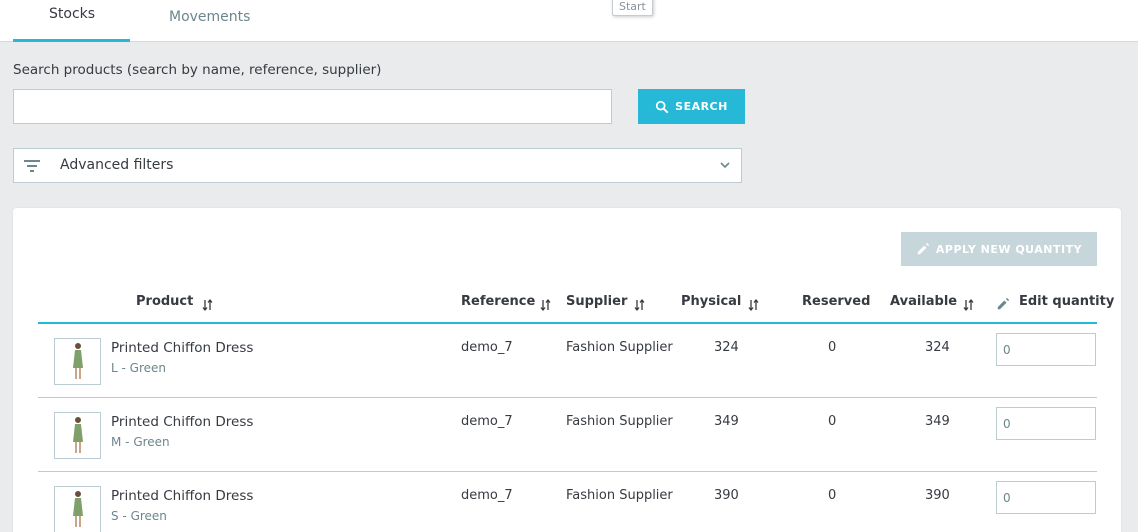 The height and width of the screenshot is (532, 1138). Describe the element at coordinates (312, 106) in the screenshot. I see `search-input` at that location.